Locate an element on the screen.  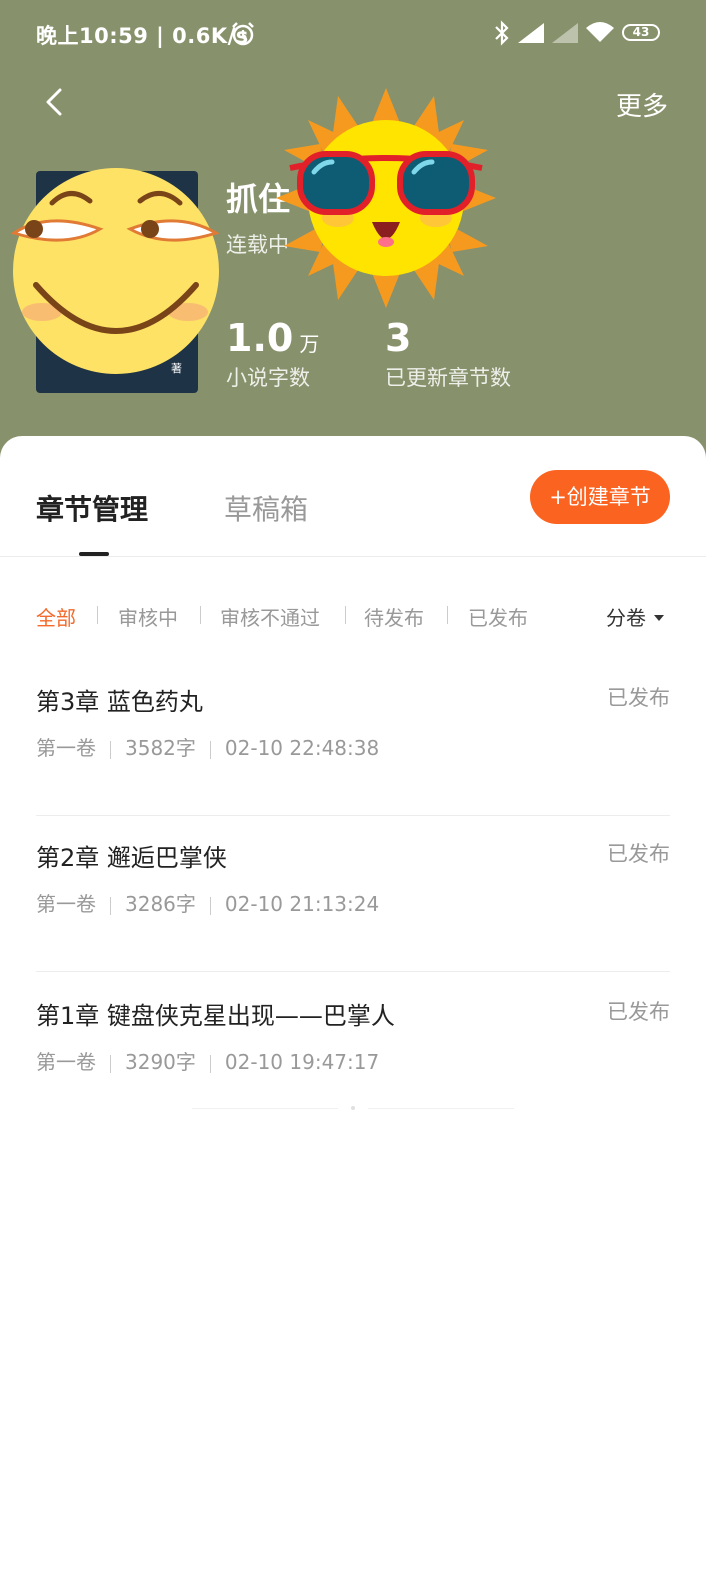
word-count-value: 1.0 is located at coordinates (260, 338).